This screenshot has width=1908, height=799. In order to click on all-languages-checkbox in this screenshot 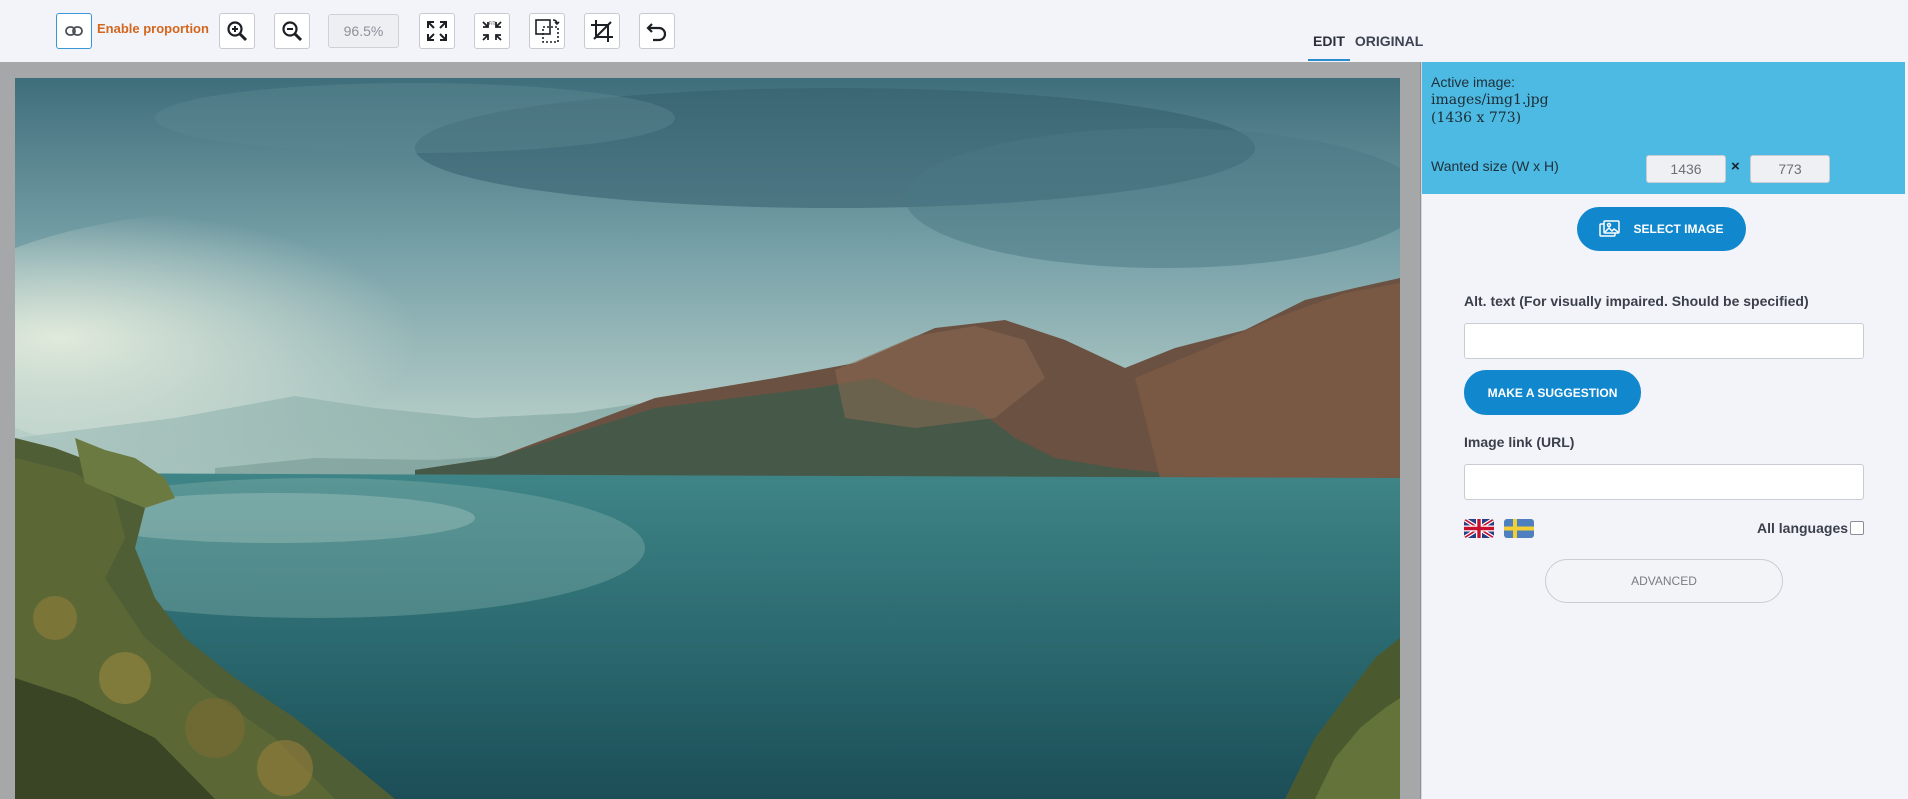, I will do `click(1857, 528)`.